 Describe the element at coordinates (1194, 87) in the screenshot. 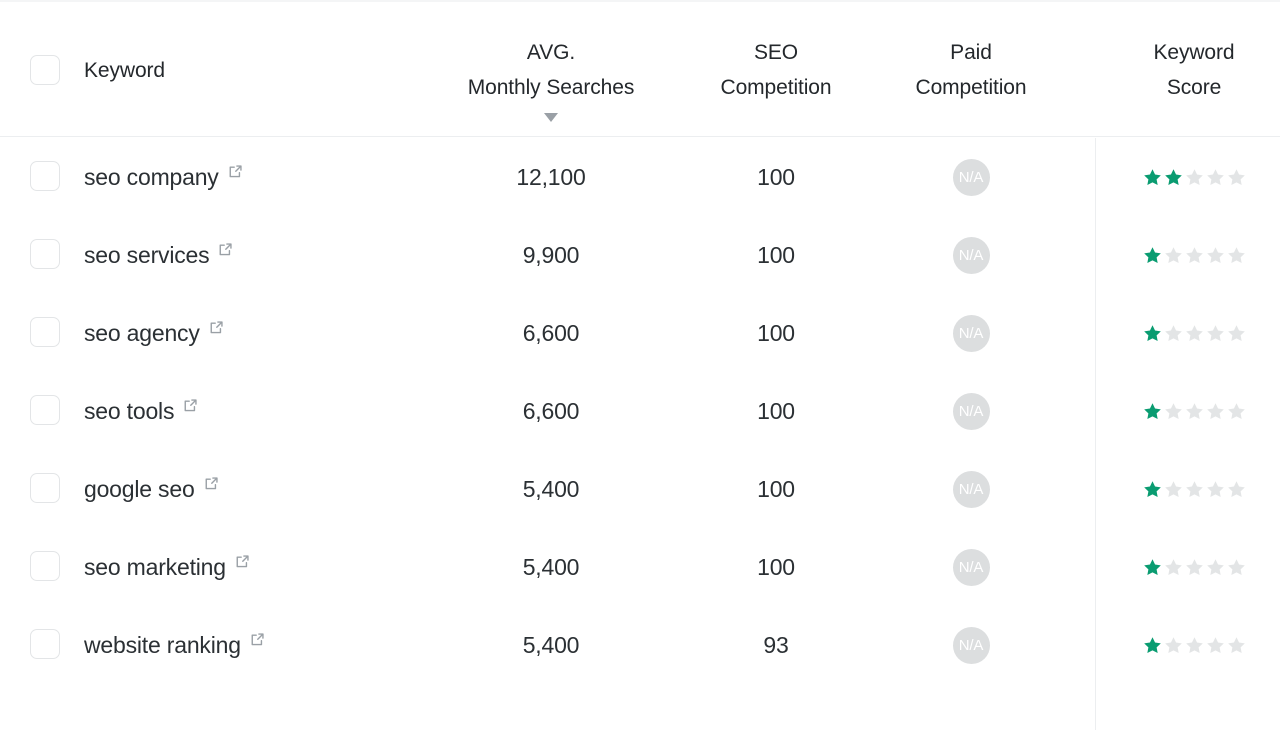

I see `column-header-score-line2: Score` at that location.